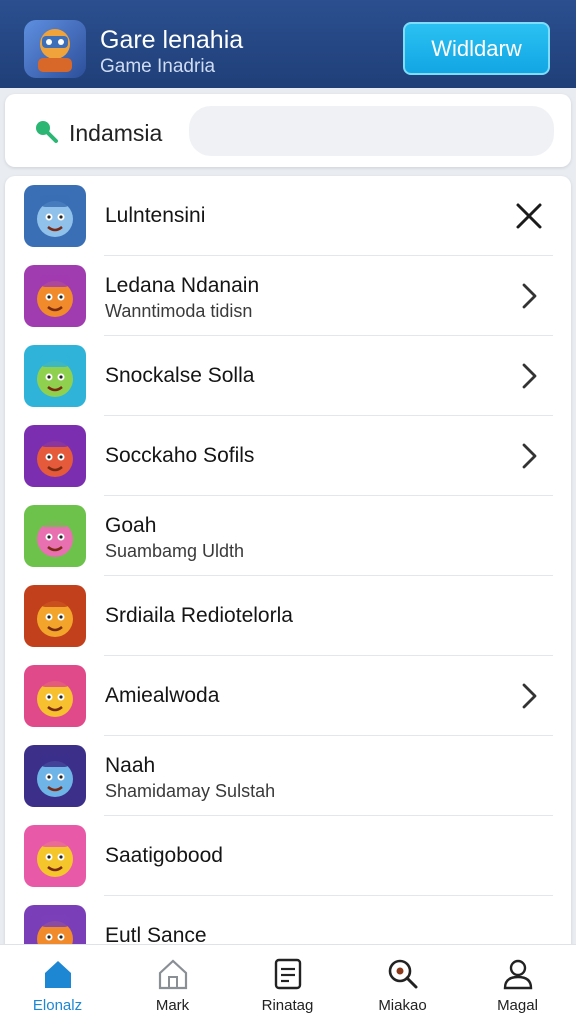 The image size is (576, 1025). What do you see at coordinates (182, 285) in the screenshot?
I see `list-item-title: Ledana Ndanain` at bounding box center [182, 285].